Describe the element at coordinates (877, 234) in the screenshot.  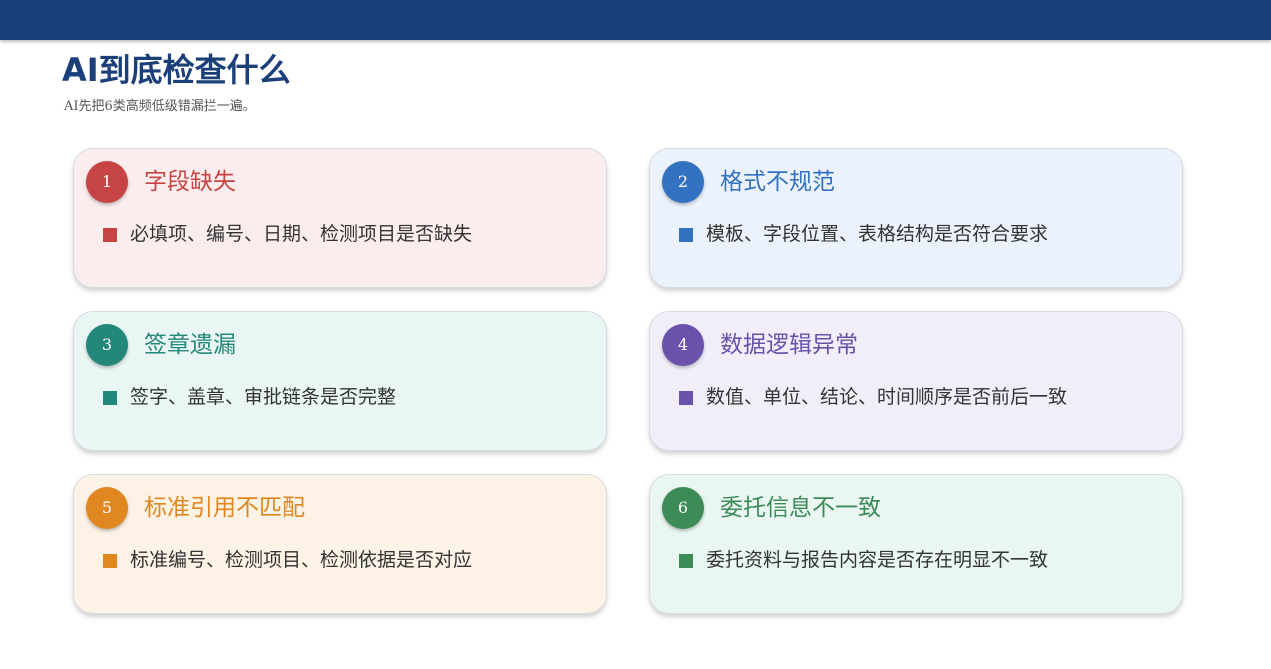
I see `card-description: 模板、字段位置、表格结构是否符合要求` at that location.